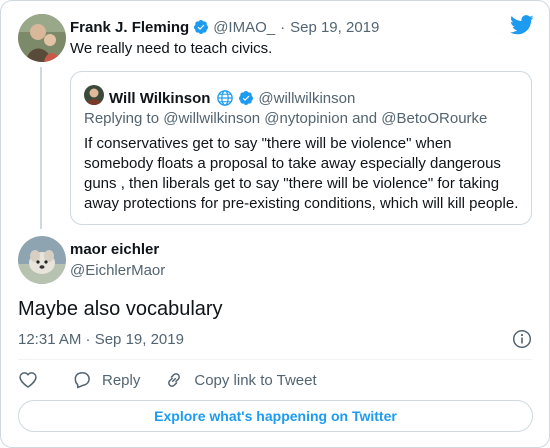  I want to click on parent-tweet-text: We really need to teach civics., so click(171, 48).